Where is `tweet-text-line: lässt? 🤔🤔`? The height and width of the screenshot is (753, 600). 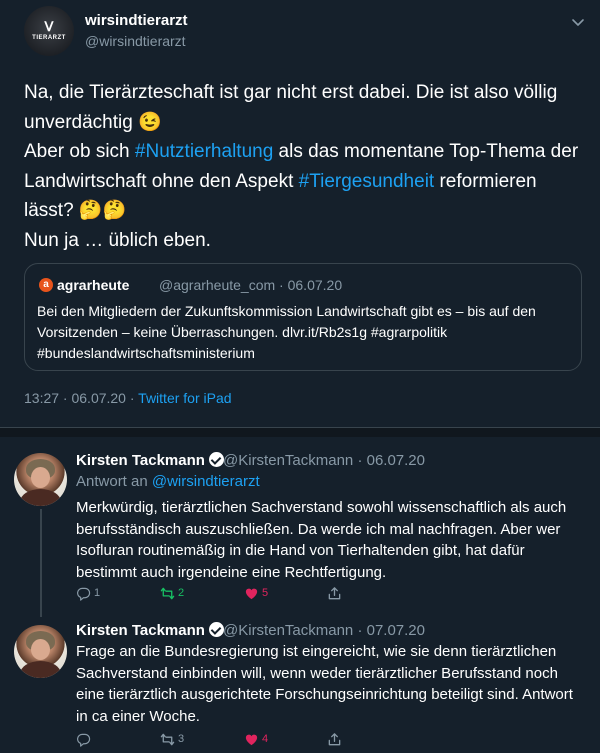 tweet-text-line: lässt? 🤔🤔 is located at coordinates (75, 210).